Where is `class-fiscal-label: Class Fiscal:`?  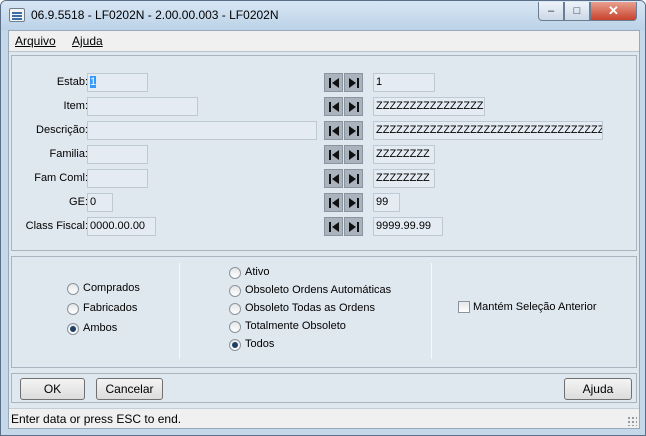 class-fiscal-label: Class Fiscal: is located at coordinates (56, 226).